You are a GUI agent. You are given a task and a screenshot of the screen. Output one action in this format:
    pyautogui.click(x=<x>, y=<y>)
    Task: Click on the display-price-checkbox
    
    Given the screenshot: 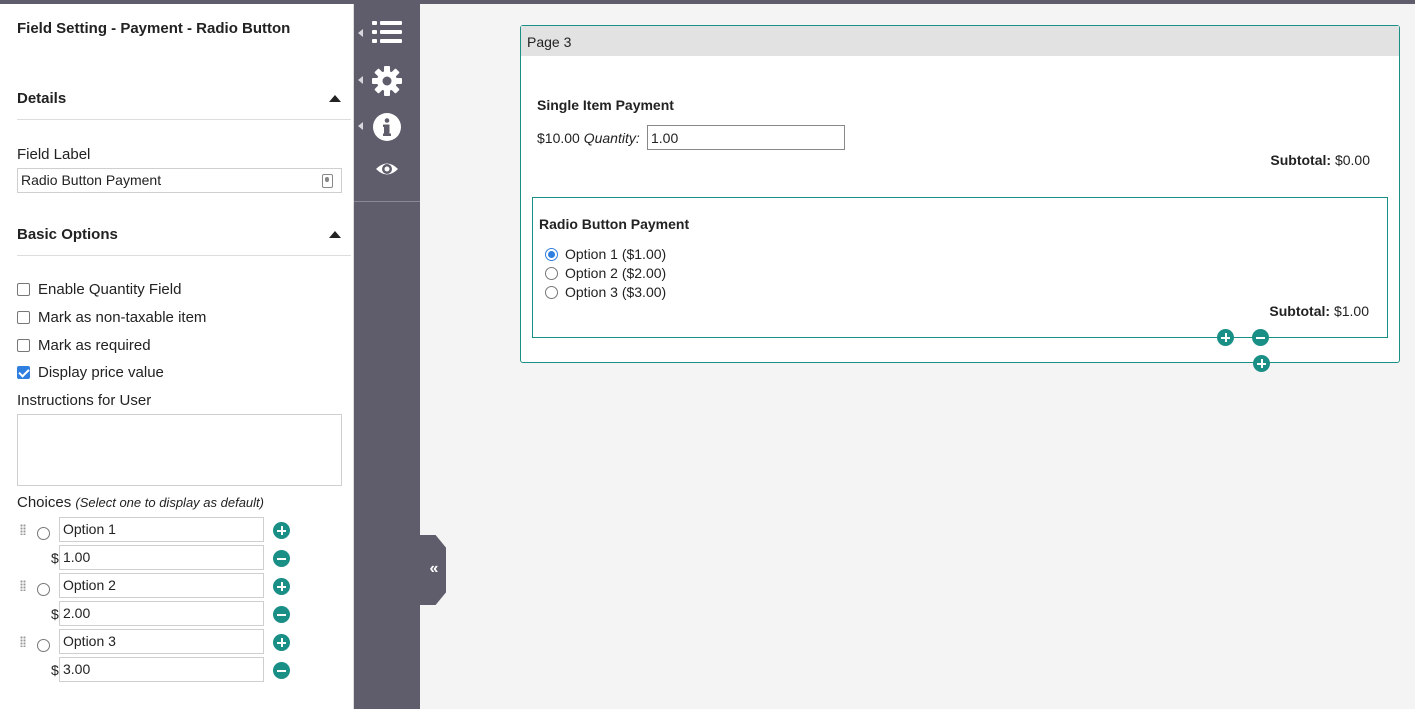 What is the action you would take?
    pyautogui.click(x=23, y=372)
    